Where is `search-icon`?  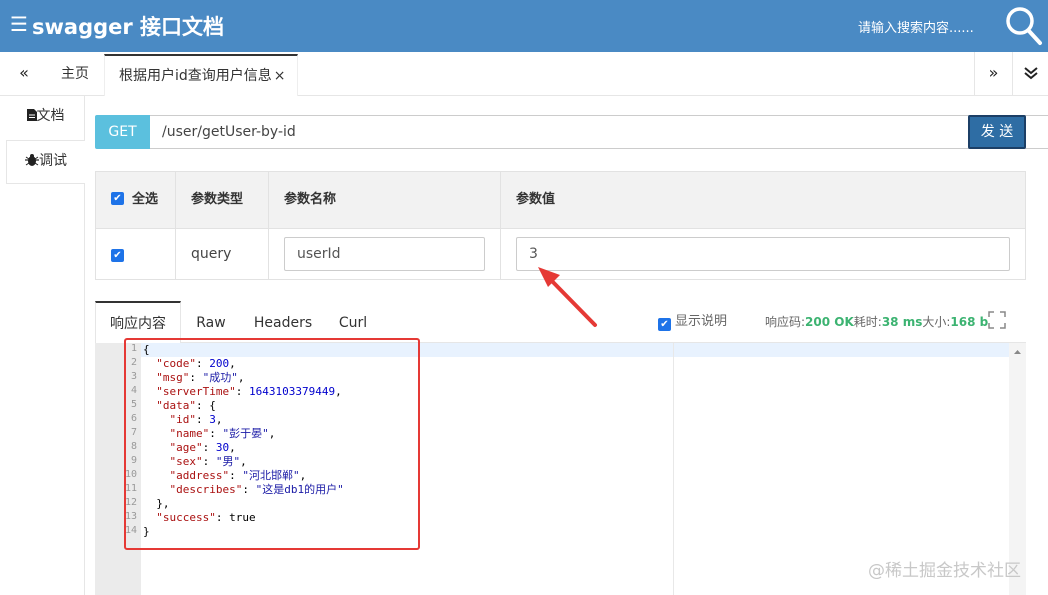
search-icon is located at coordinates (1023, 25).